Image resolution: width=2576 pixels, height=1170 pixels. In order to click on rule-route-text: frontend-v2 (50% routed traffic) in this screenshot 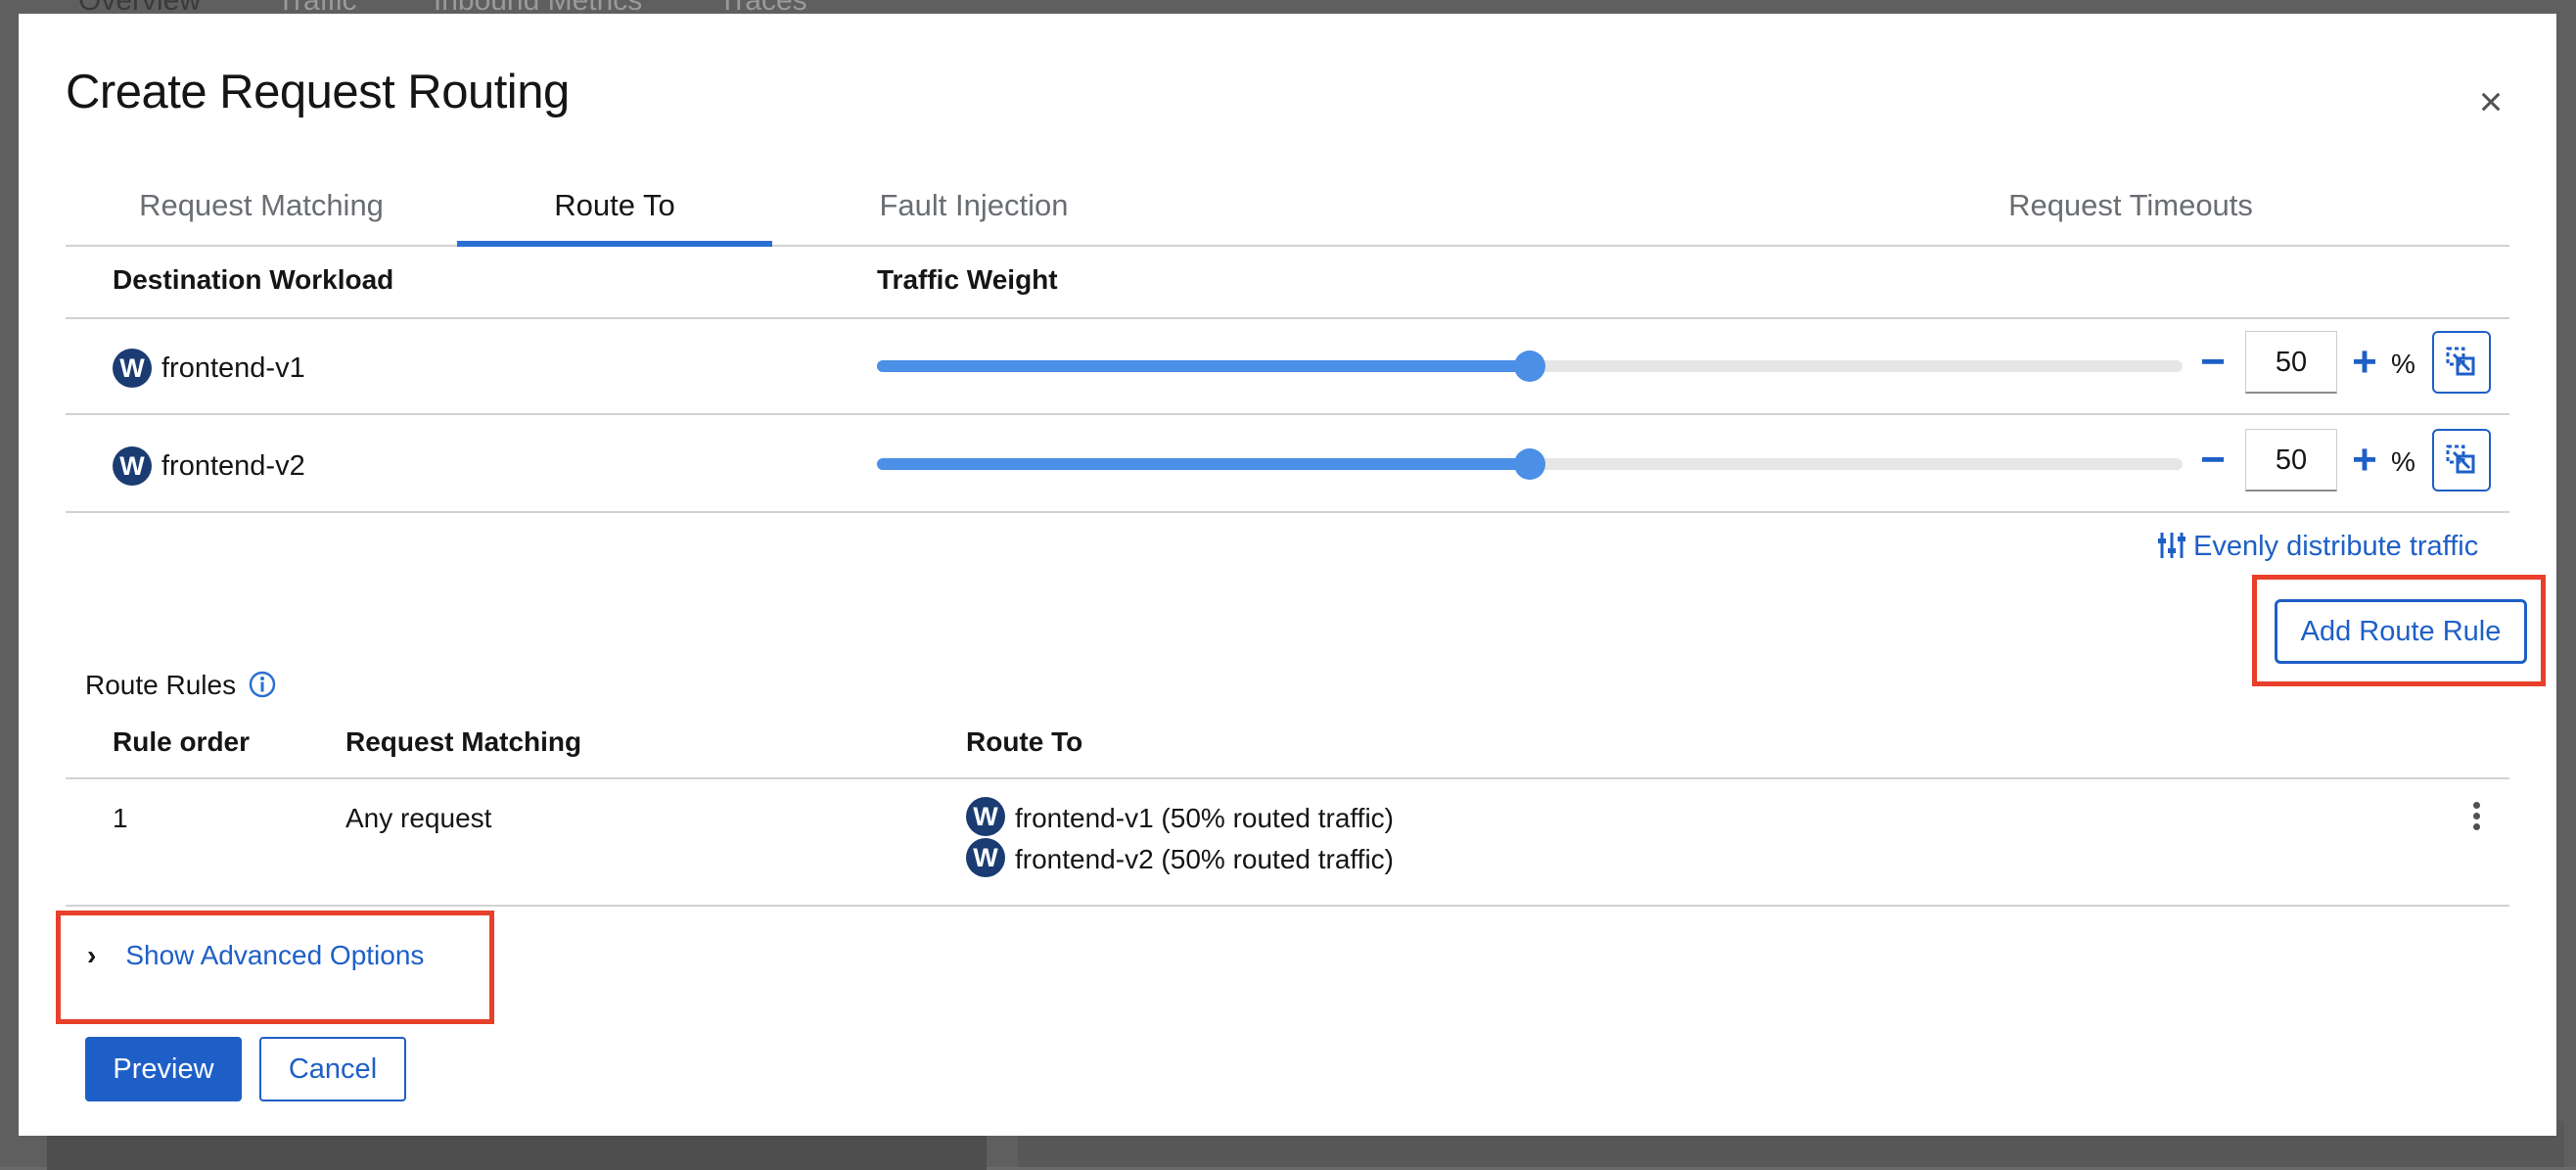, I will do `click(1205, 859)`.